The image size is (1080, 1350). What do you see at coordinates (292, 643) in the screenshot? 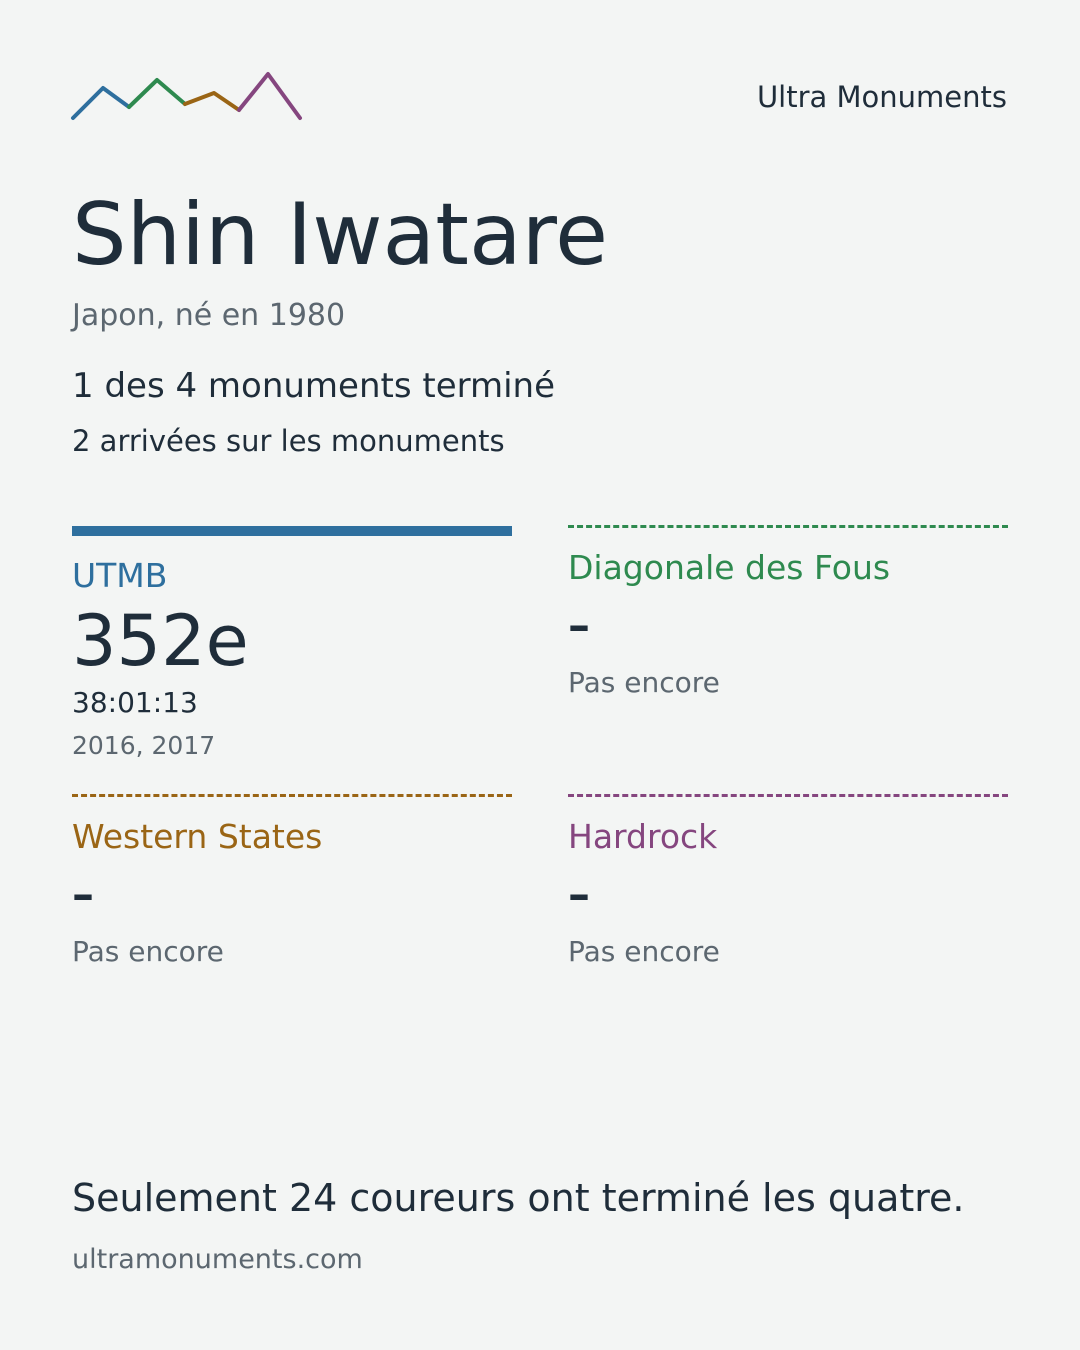
I see `race-card-utmb: UTMB 352e 38:01:13 2016, 2017` at bounding box center [292, 643].